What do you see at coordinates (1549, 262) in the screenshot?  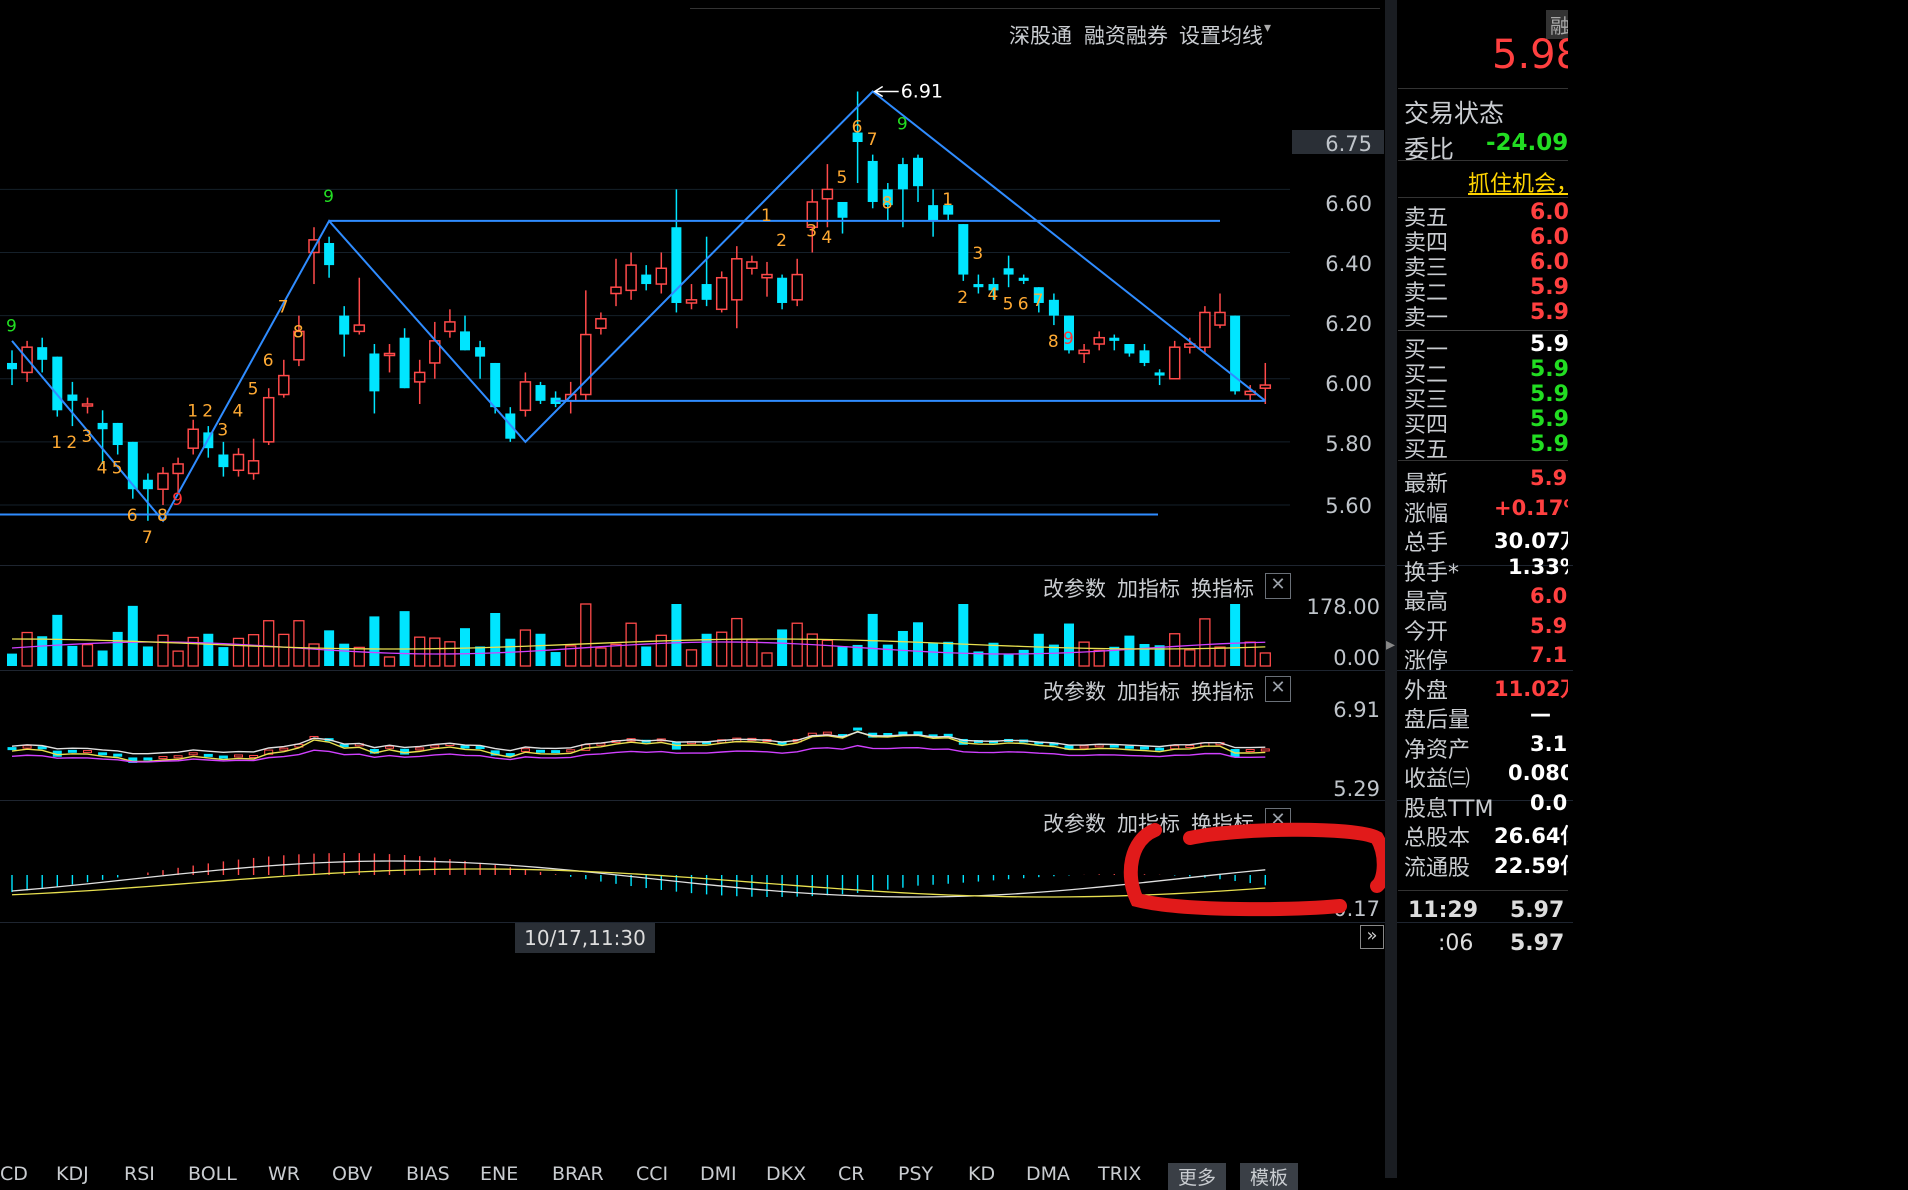 I see `ask-level-price: 6.00` at bounding box center [1549, 262].